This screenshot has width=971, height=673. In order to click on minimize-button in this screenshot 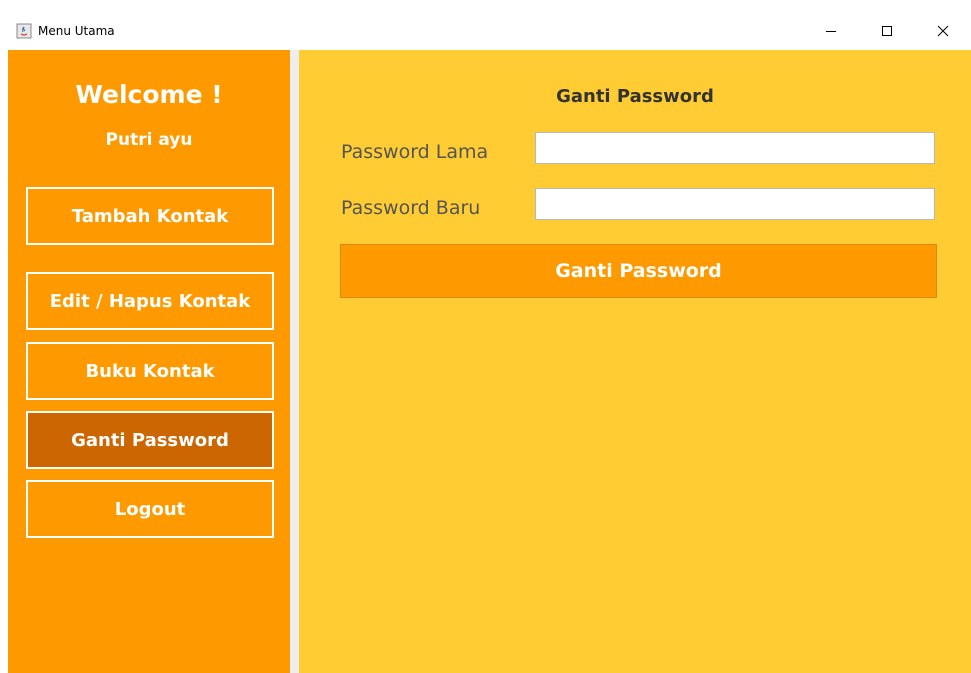, I will do `click(831, 31)`.